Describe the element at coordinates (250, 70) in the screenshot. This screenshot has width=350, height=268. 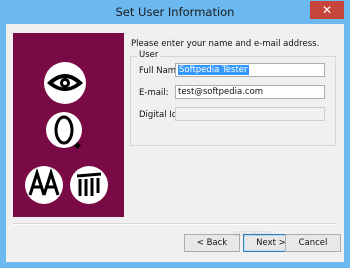
I see `full-name-field: Softpedia Tester` at that location.